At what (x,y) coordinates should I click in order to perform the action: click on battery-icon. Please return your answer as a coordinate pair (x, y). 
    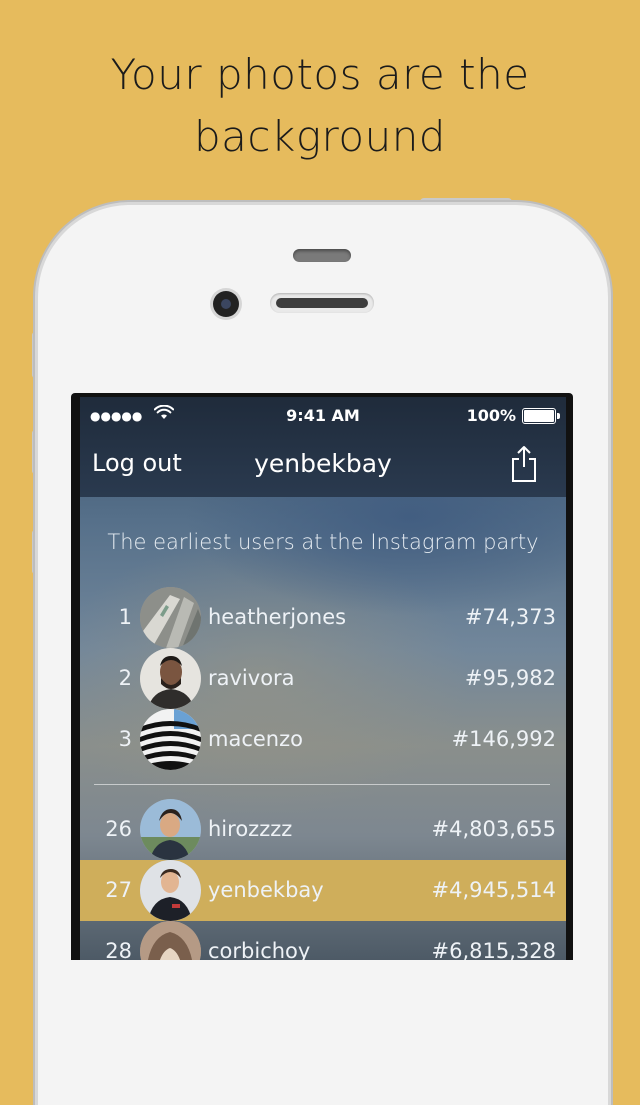
    Looking at the image, I should click on (541, 416).